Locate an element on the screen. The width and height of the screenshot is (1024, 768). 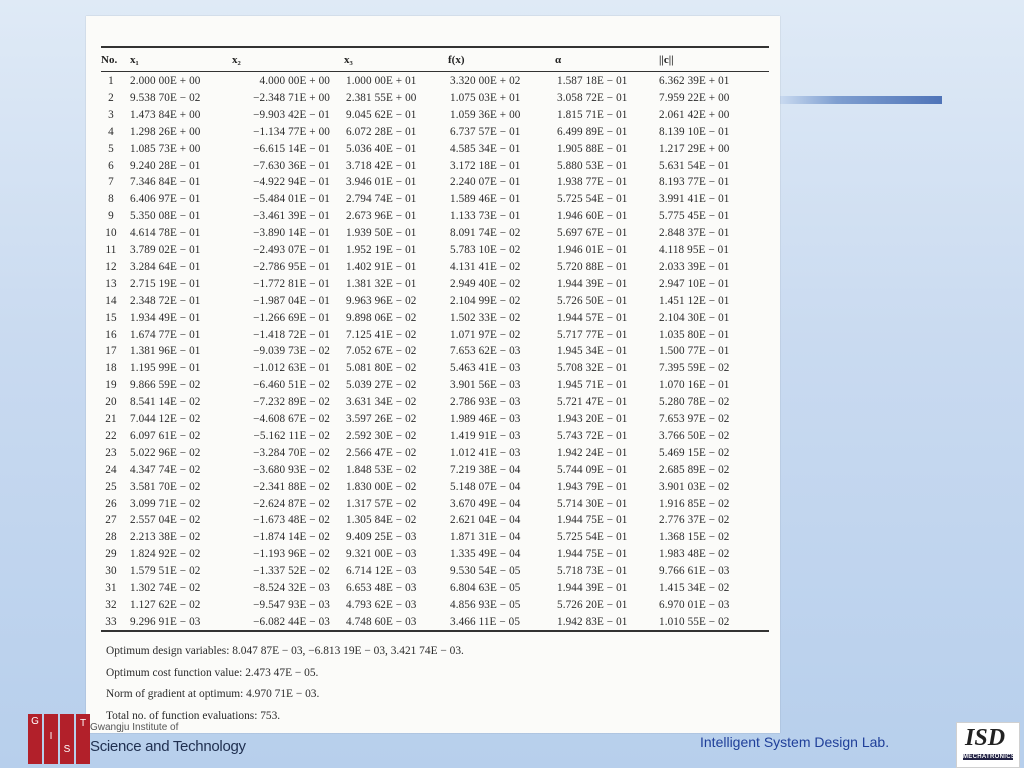
table-cell: 4.614 78E − 01 is located at coordinates (165, 233).